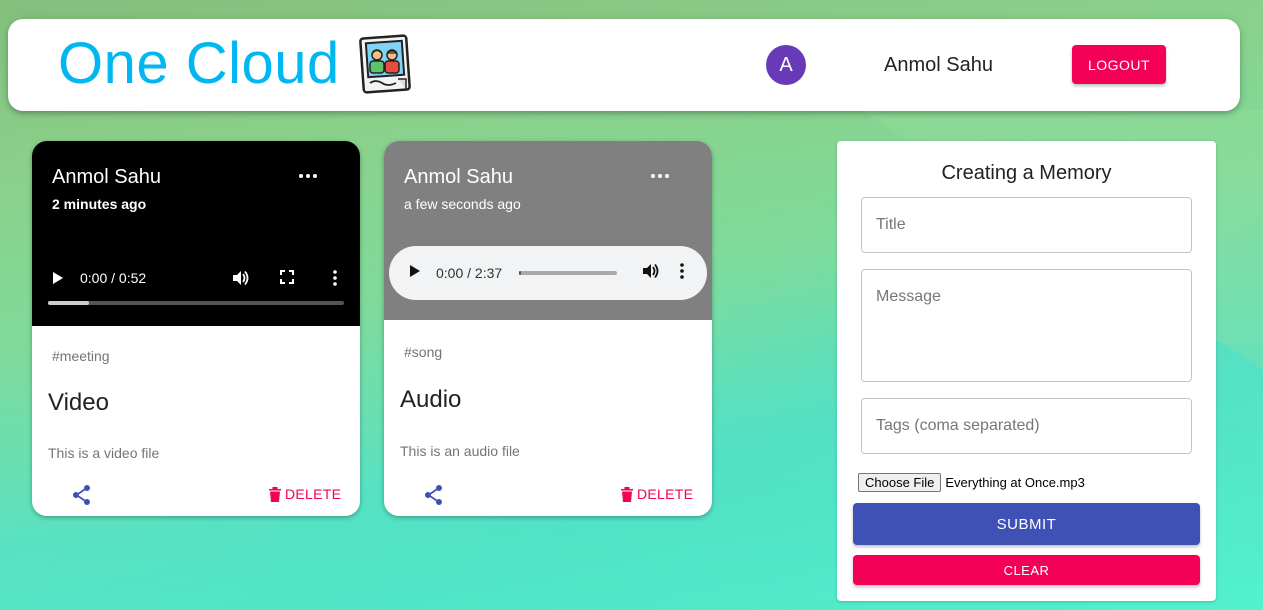  What do you see at coordinates (1119, 64) in the screenshot?
I see `logout-button: LOGOUT` at bounding box center [1119, 64].